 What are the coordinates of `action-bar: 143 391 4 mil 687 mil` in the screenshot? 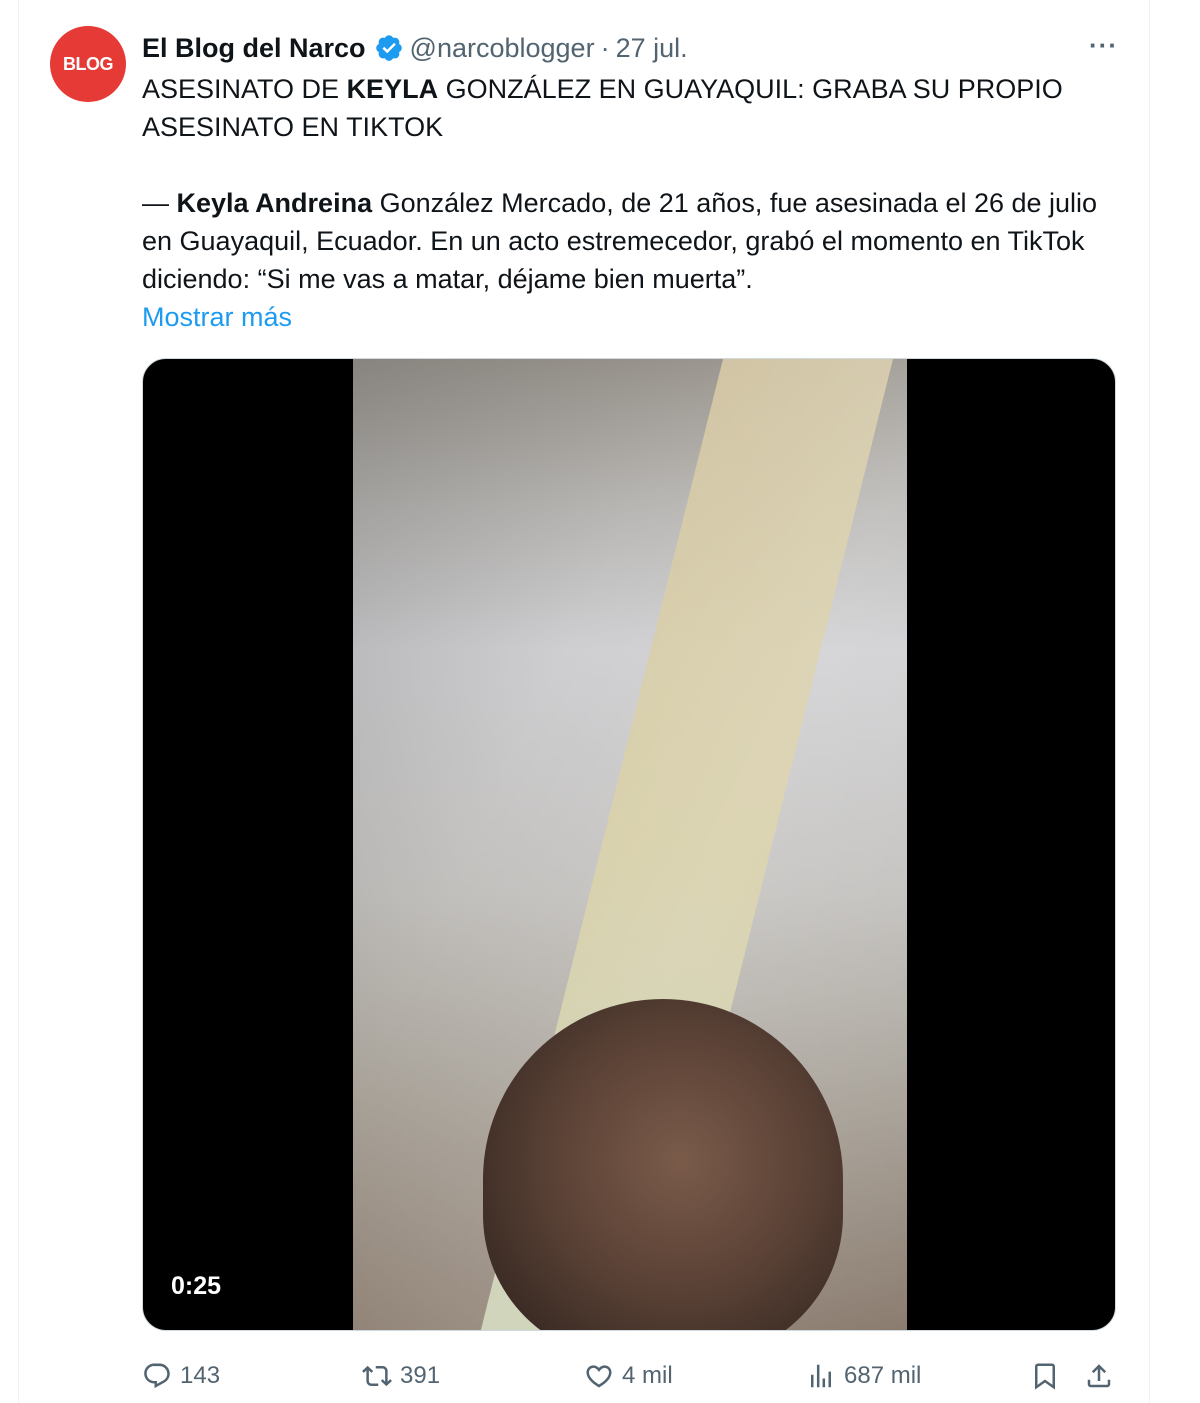 It's located at (629, 1376).